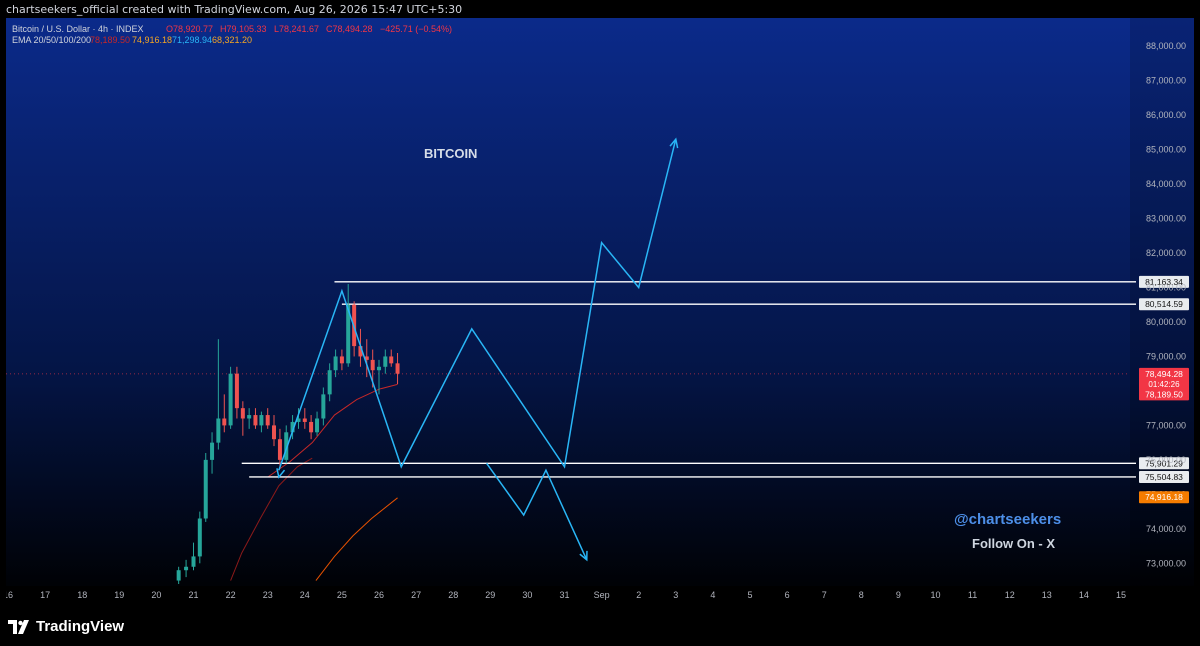 The width and height of the screenshot is (1200, 646). What do you see at coordinates (232, 40) in the screenshot?
I see `ema200-value: 68,321.20` at bounding box center [232, 40].